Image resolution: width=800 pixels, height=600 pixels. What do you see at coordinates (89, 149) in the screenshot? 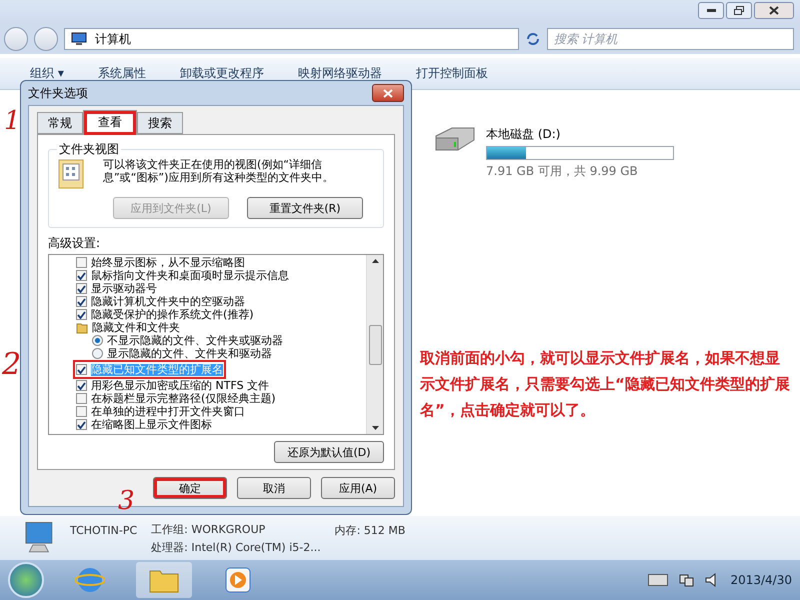
I see `group-title: 文件夹视图` at bounding box center [89, 149].